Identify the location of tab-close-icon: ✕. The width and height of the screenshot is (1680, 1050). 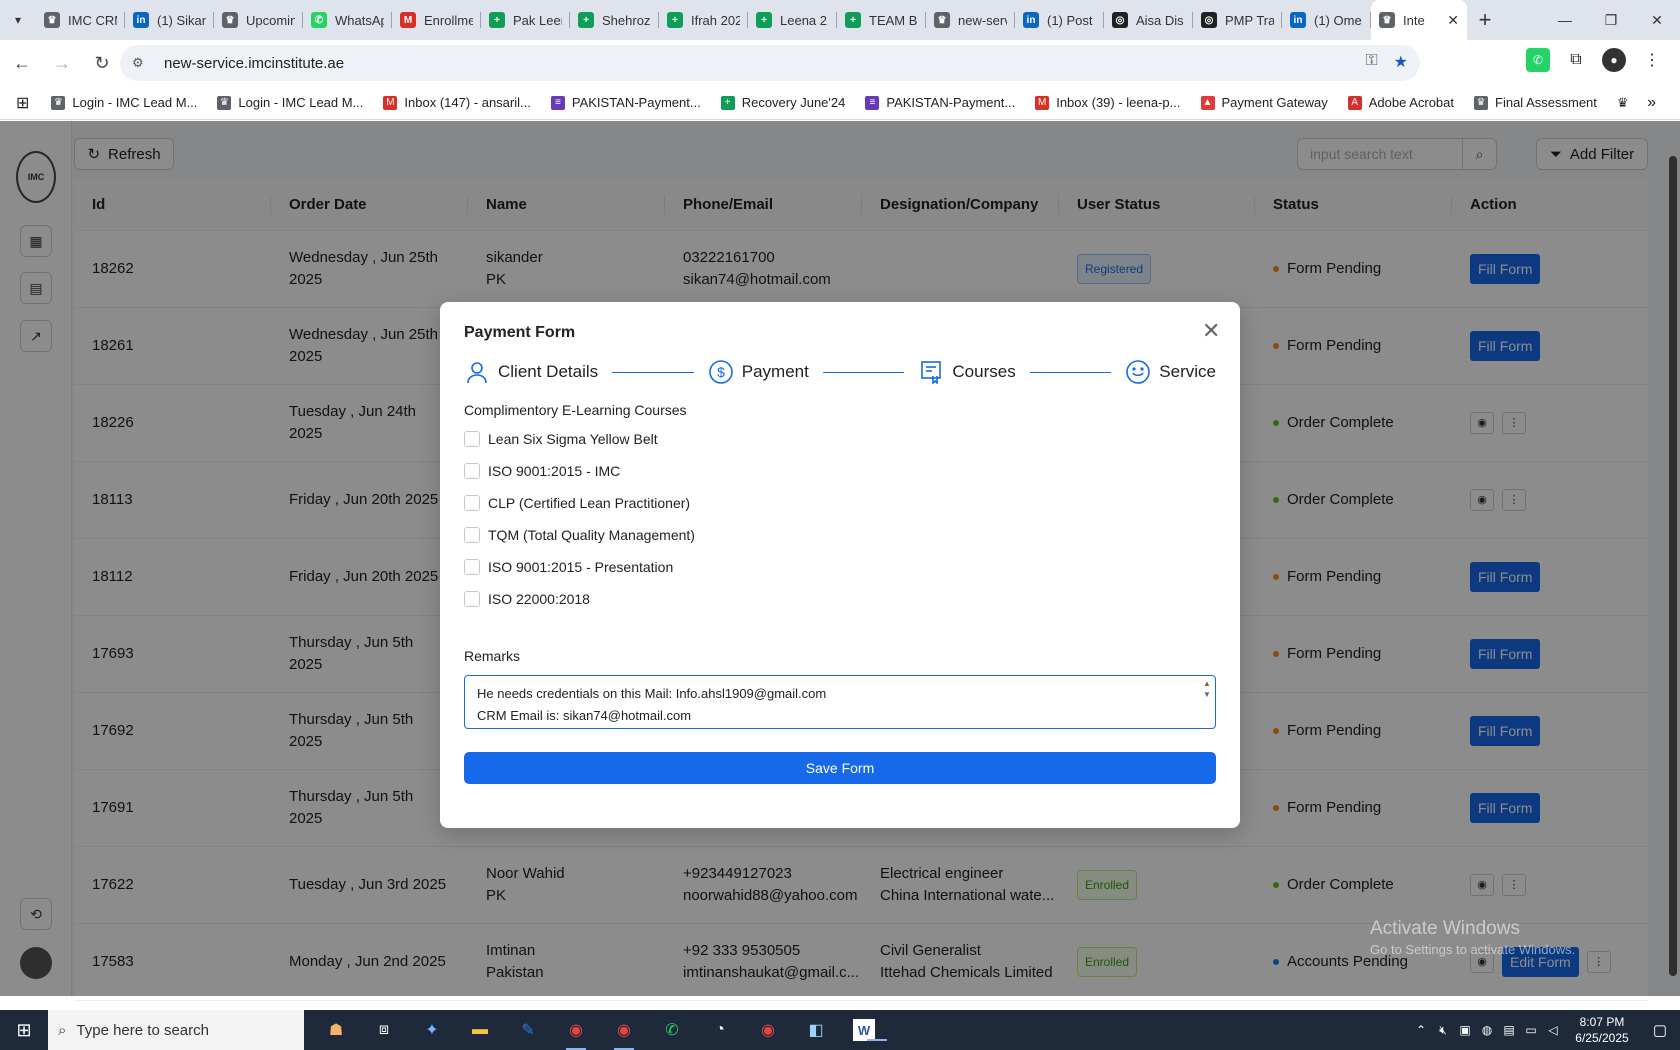
(1453, 20).